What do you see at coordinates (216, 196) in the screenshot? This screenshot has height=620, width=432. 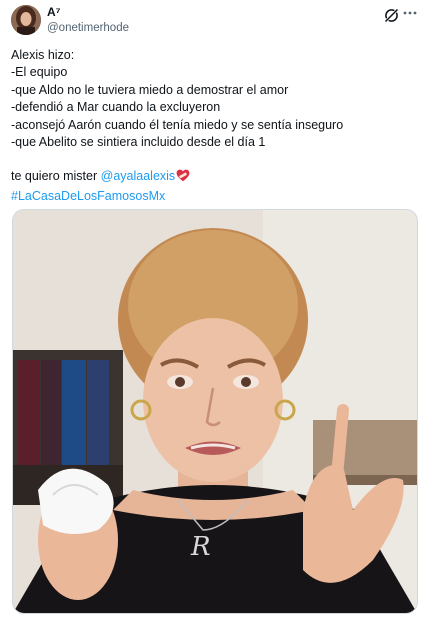 I see `hashtag-link: #LaCasaDeLosFamososMx` at bounding box center [216, 196].